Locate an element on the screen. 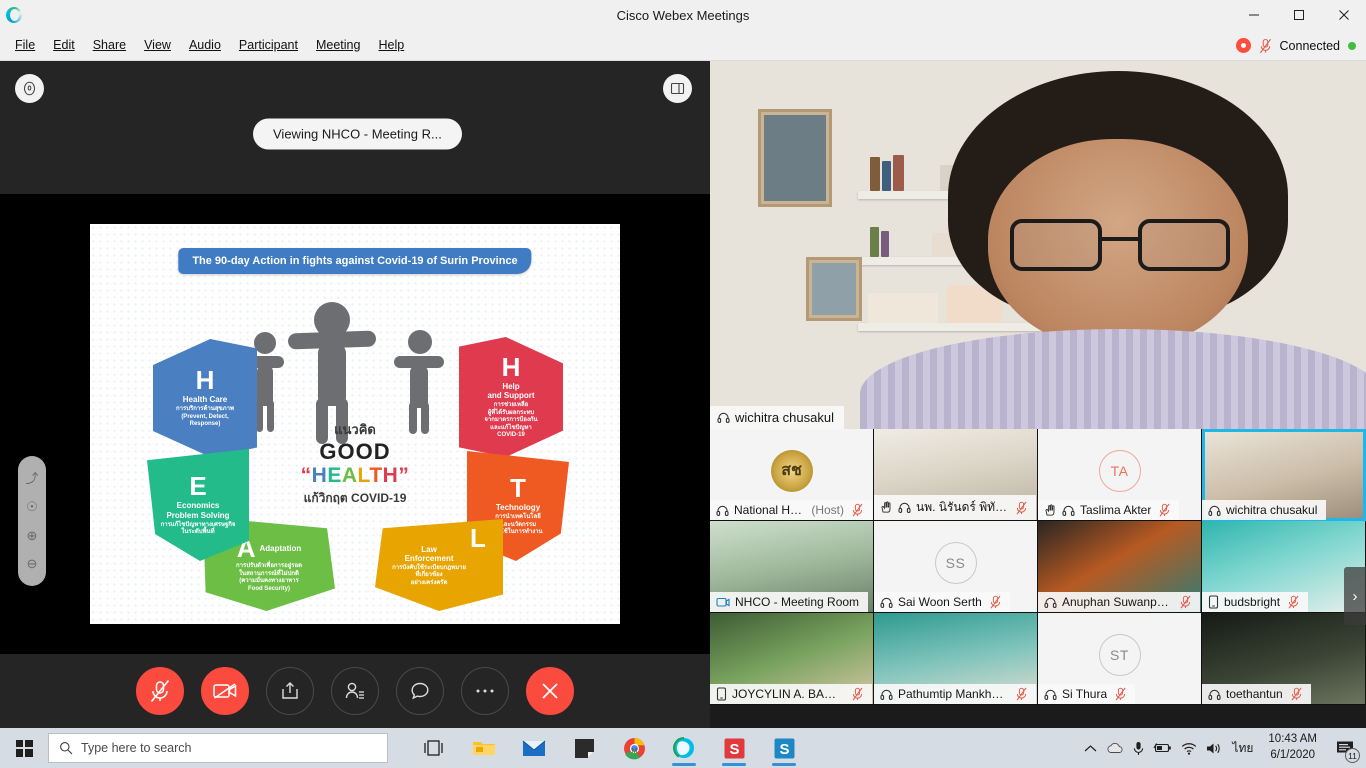  close-button is located at coordinates (1343, 15).